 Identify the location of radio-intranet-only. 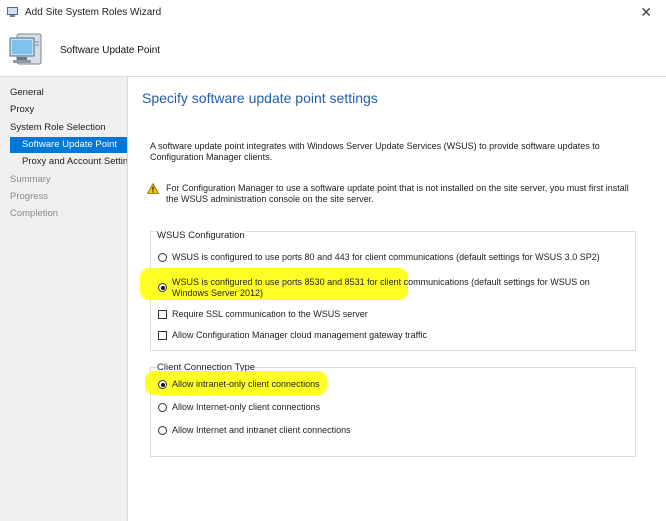
(162, 384).